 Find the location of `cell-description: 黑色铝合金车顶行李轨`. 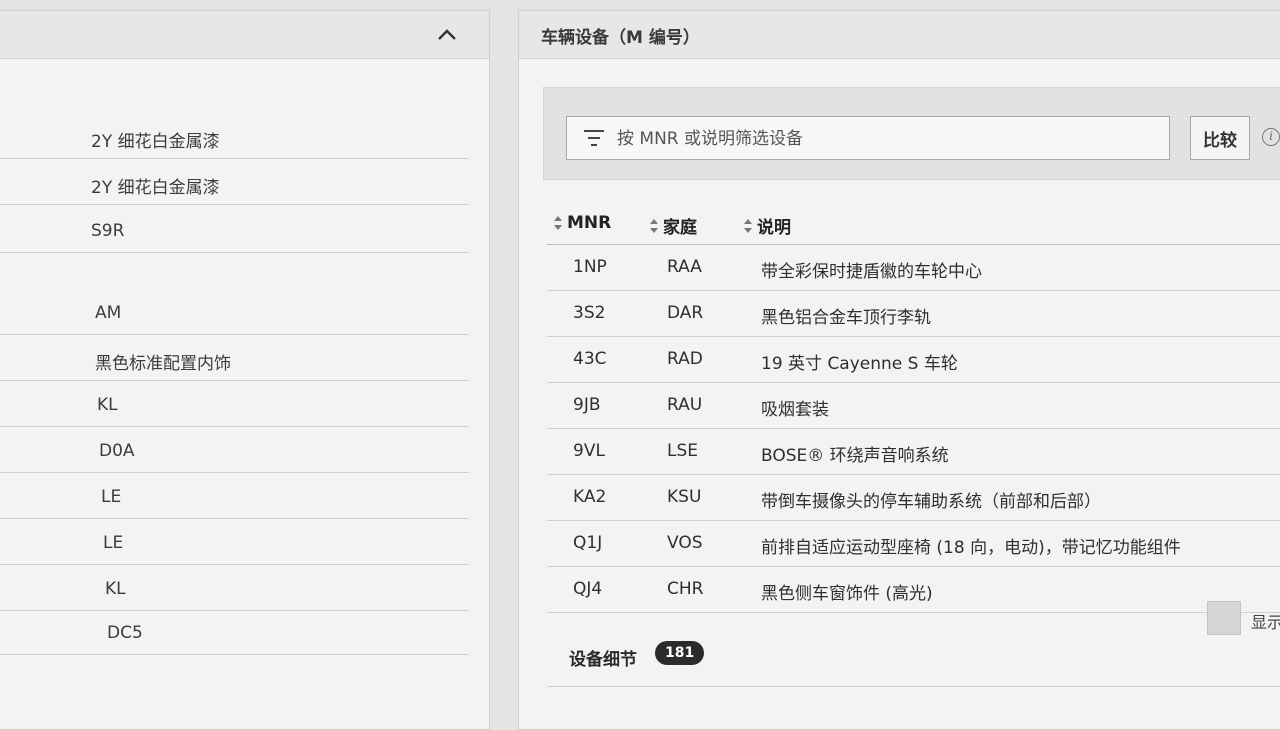

cell-description: 黑色铝合金车顶行李轨 is located at coordinates (846, 318).